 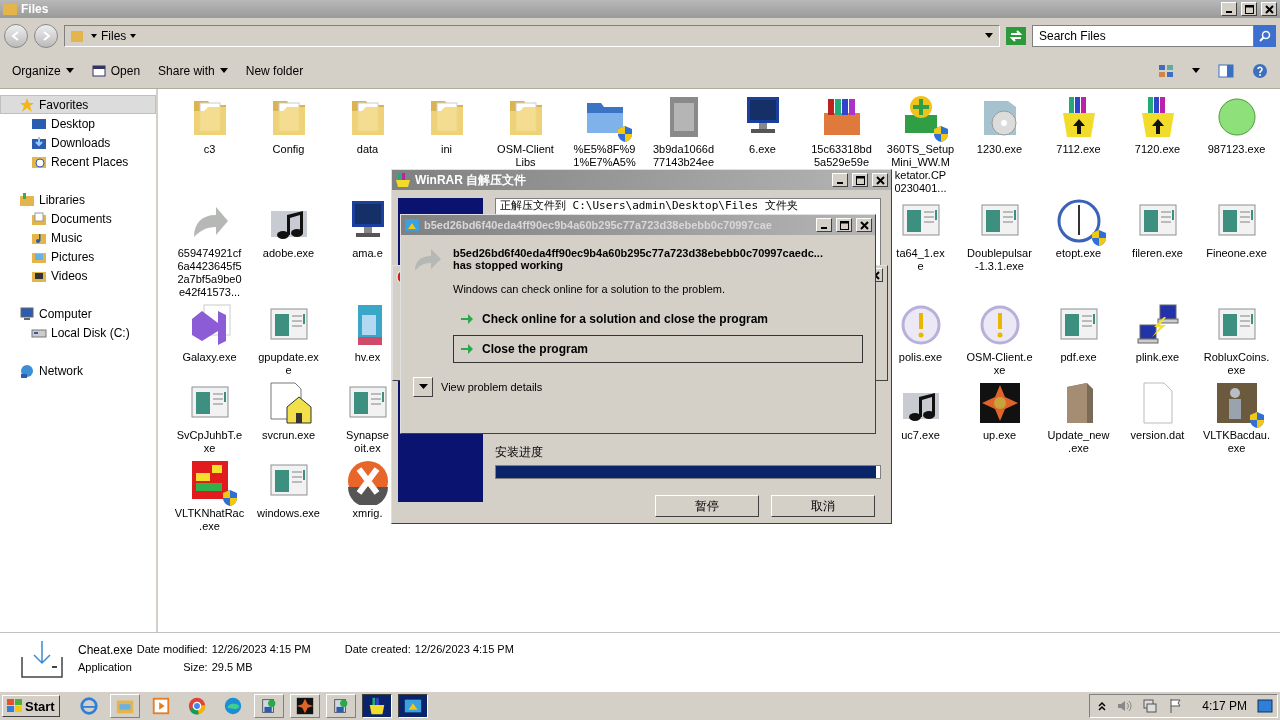 I want to click on file-name: fileren.exe, so click(x=1157, y=253).